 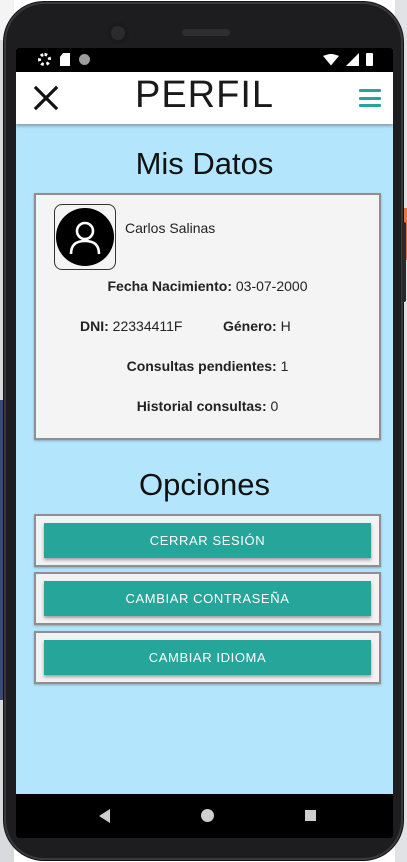 I want to click on back-icon, so click(x=104, y=816).